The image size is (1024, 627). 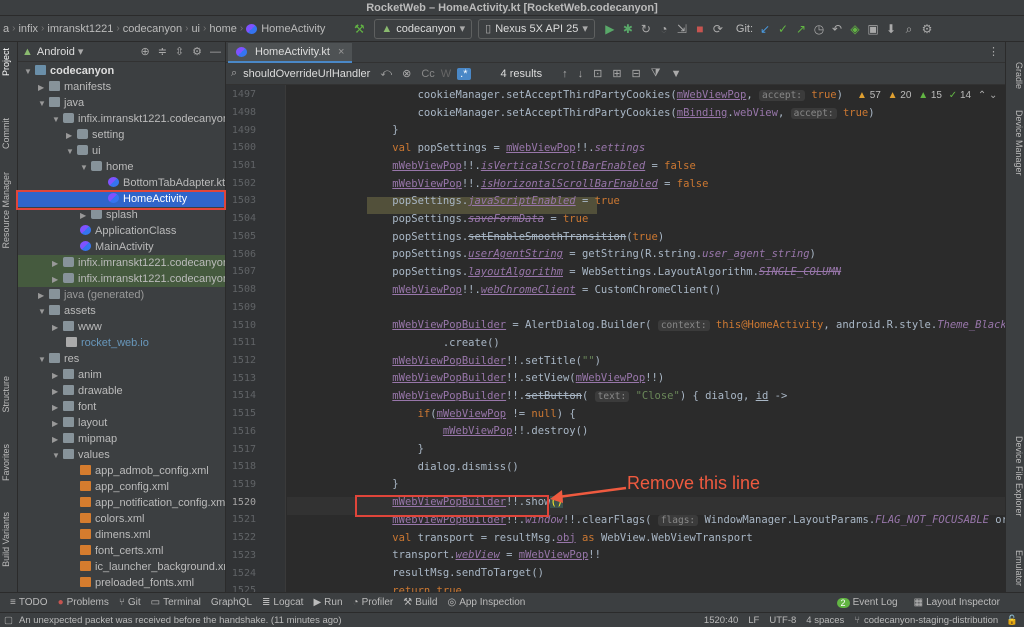 I want to click on breadcrumb-item: imranskt1221, so click(x=80, y=29).